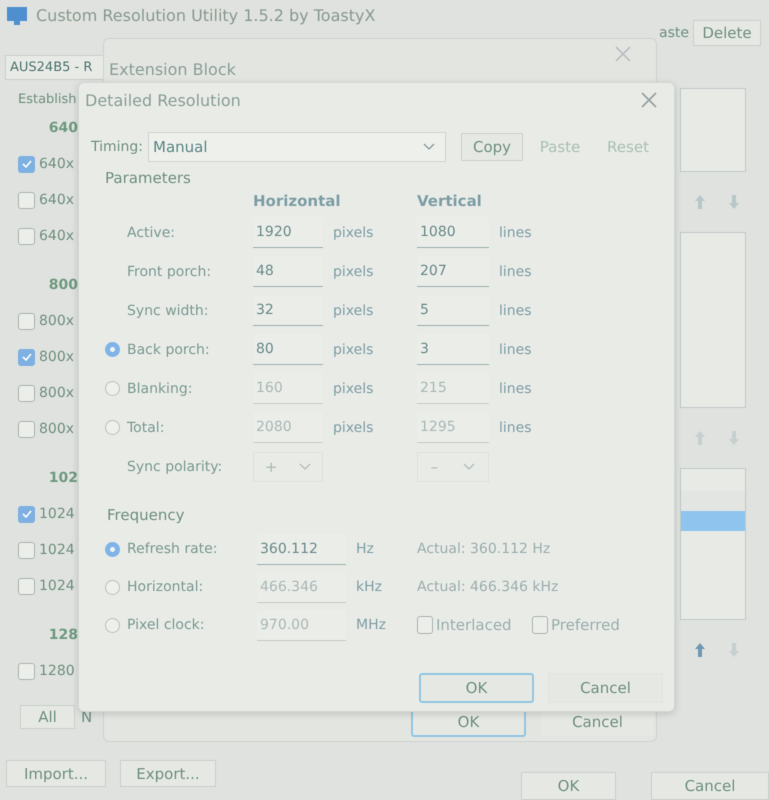  Describe the element at coordinates (449, 201) in the screenshot. I see `column-header: Vertical` at that location.